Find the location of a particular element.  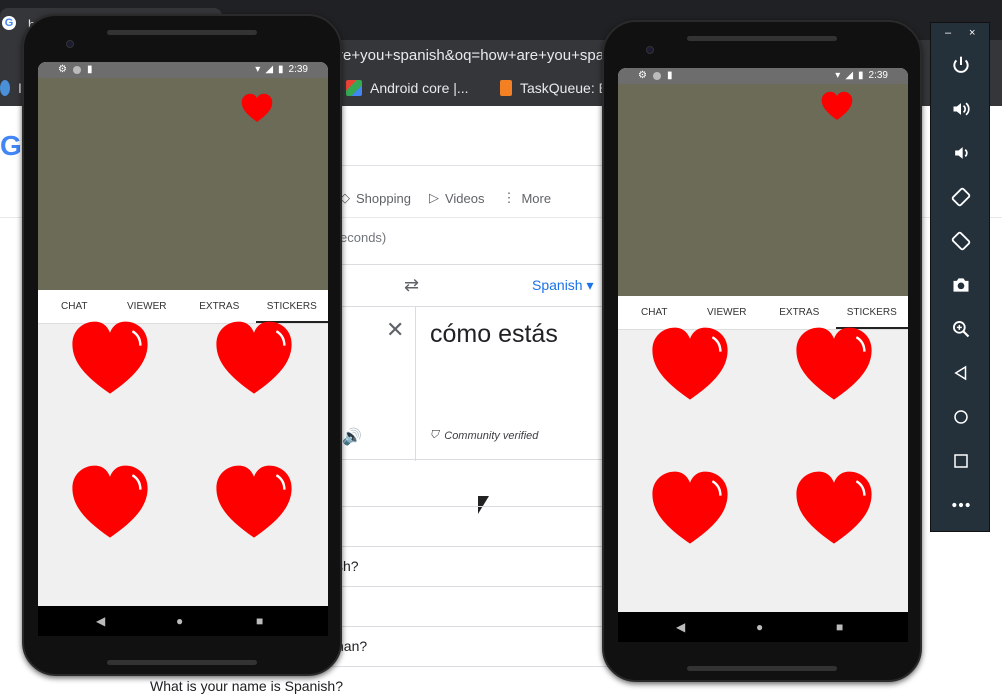

status-time: 2:39 is located at coordinates (298, 69).